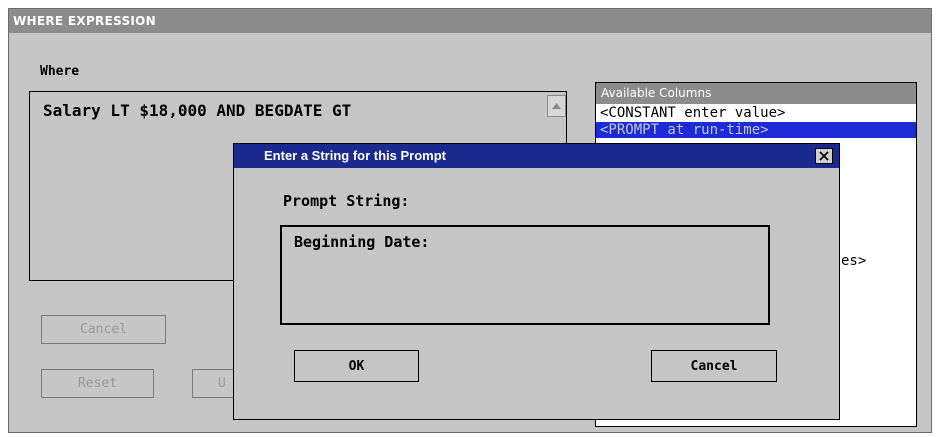 The image size is (937, 437). What do you see at coordinates (536, 156) in the screenshot?
I see `dialog-title: Enter a String for this Prompt` at bounding box center [536, 156].